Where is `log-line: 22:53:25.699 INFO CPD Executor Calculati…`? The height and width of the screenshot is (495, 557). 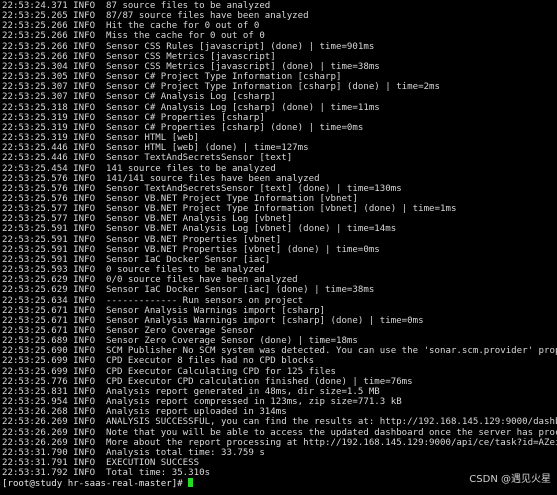
log-line: 22:53:25.699 INFO CPD Executor Calculati… is located at coordinates (169, 371).